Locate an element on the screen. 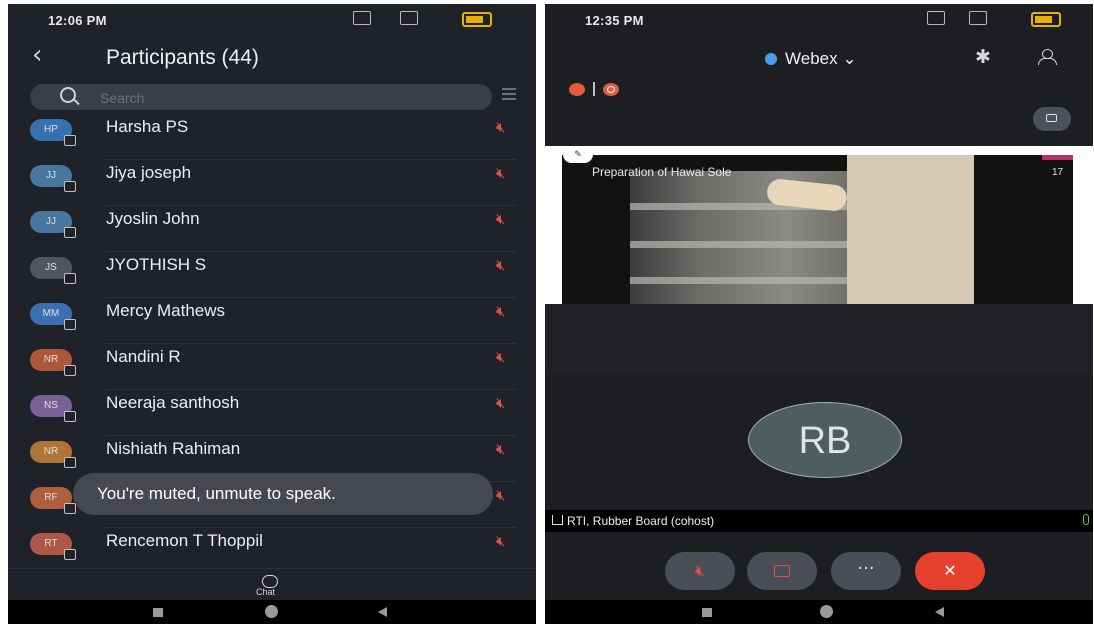 This screenshot has height=628, width=1094. participant-row: JJ Jyoslin John 🔇︎ is located at coordinates (272, 229).